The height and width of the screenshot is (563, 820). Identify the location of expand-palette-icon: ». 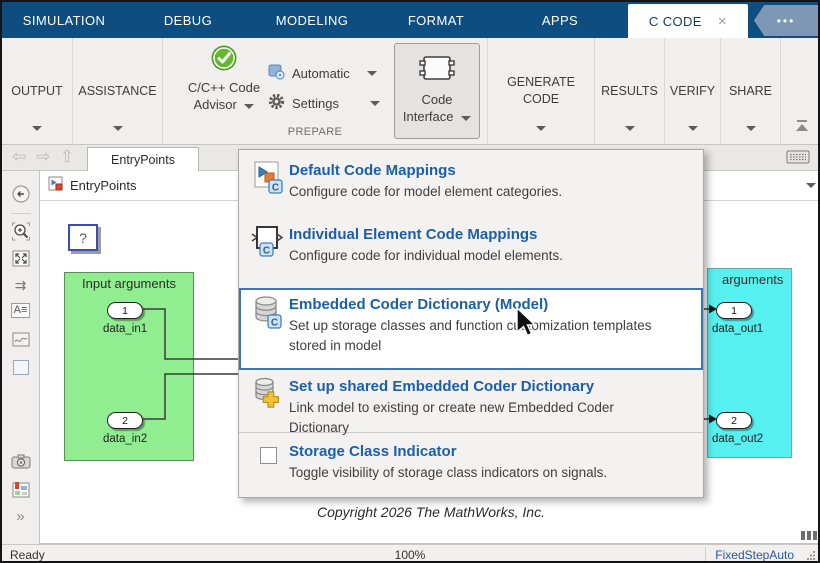
(20, 516).